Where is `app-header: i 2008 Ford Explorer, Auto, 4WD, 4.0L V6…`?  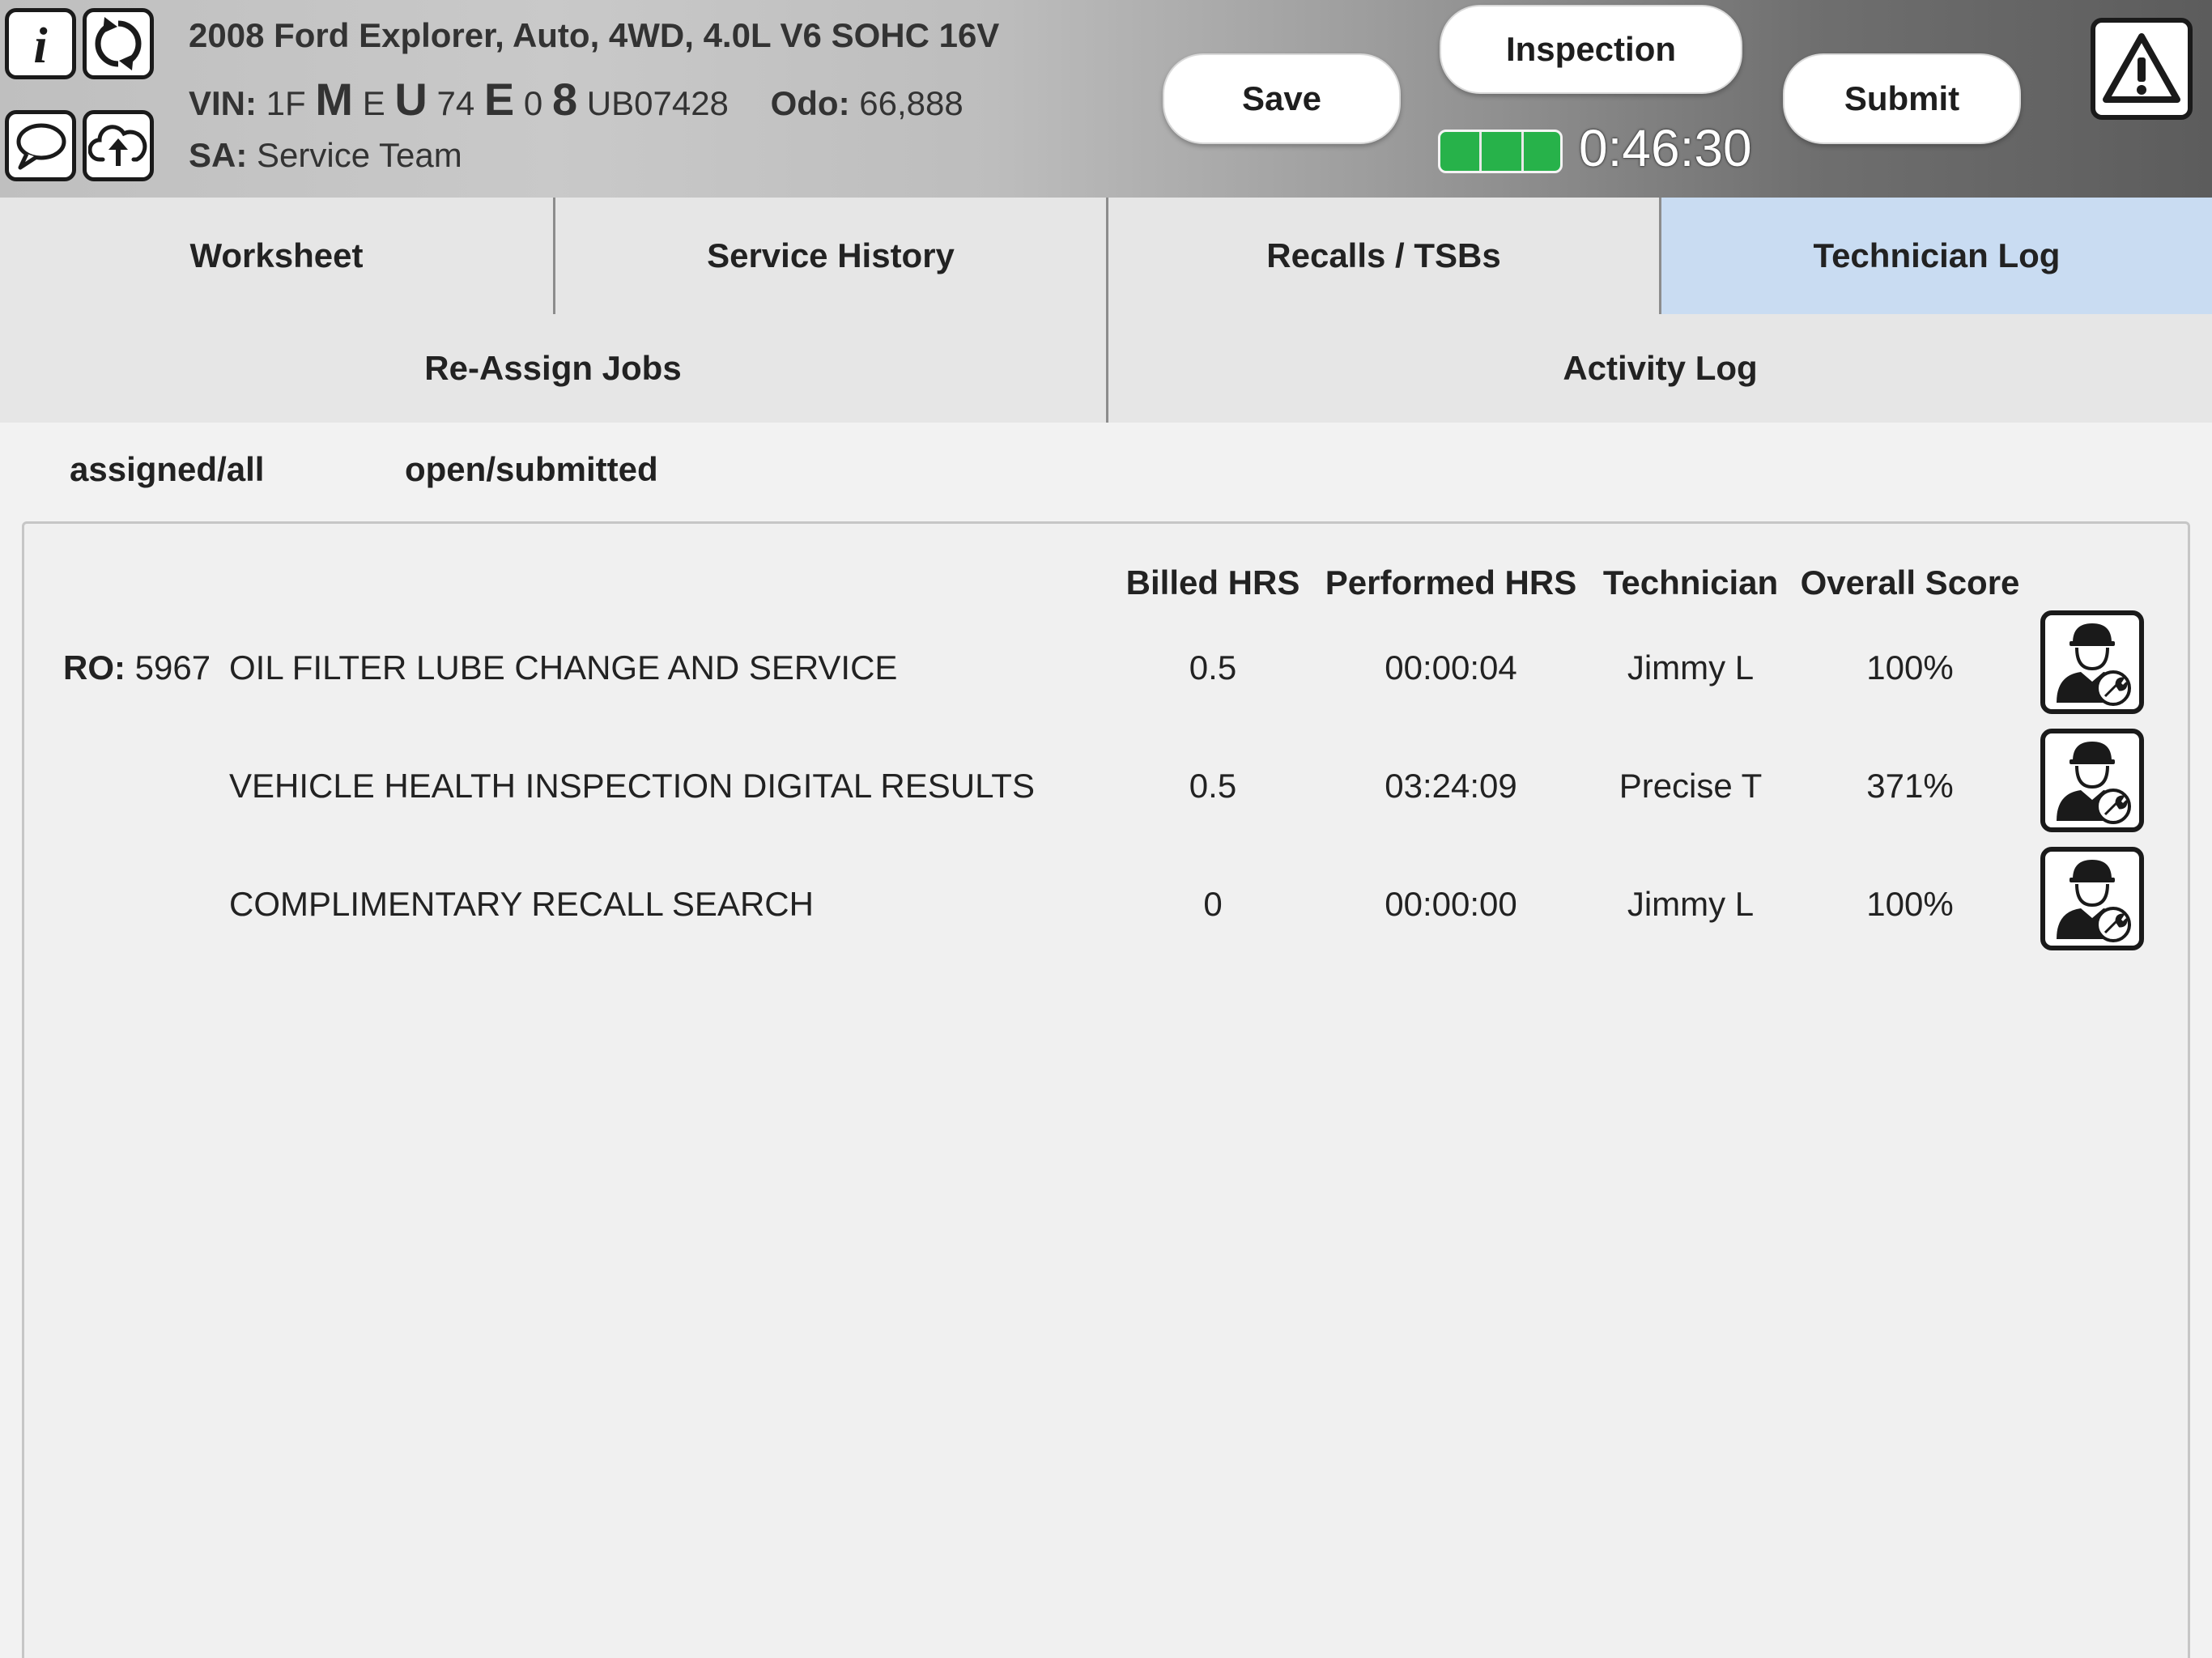
app-header: i 2008 Ford Explorer, Auto, 4WD, 4.0L V6… is located at coordinates (1106, 99).